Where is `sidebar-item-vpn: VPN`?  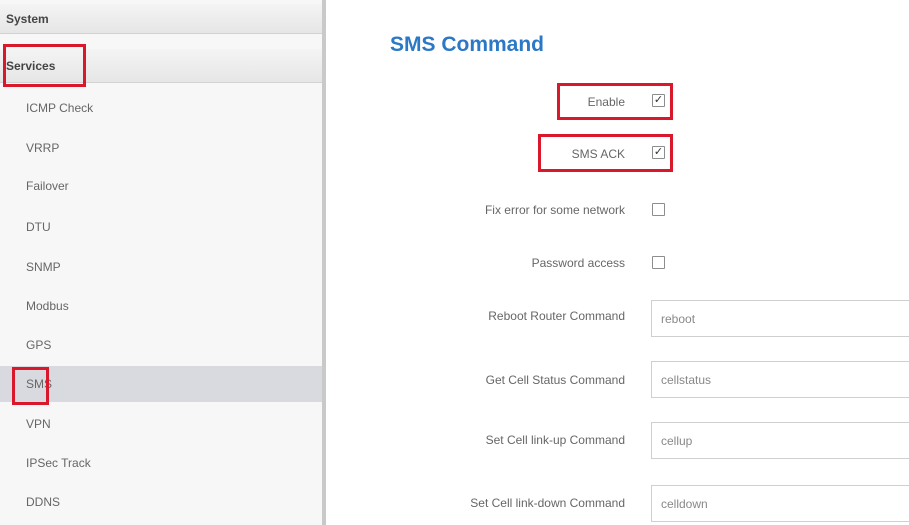 sidebar-item-vpn: VPN is located at coordinates (161, 424).